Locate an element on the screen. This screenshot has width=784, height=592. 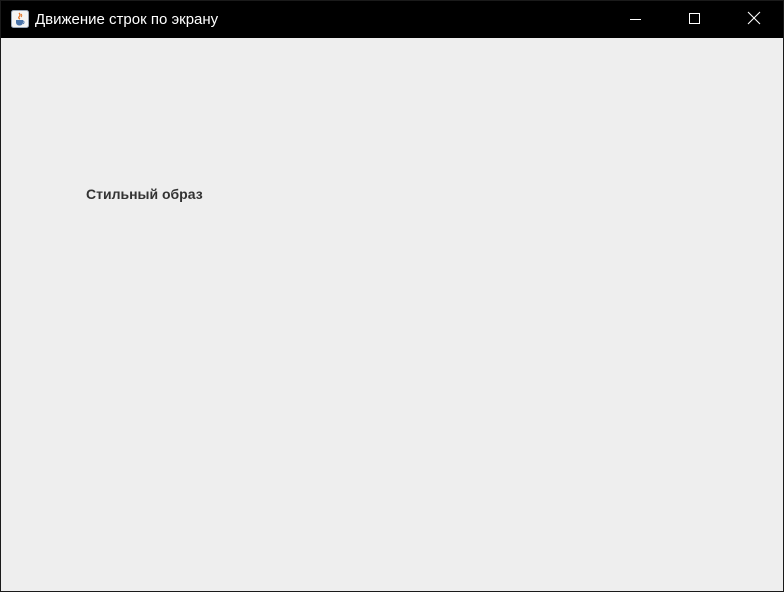
window-title: Движение строк по экрану is located at coordinates (127, 19).